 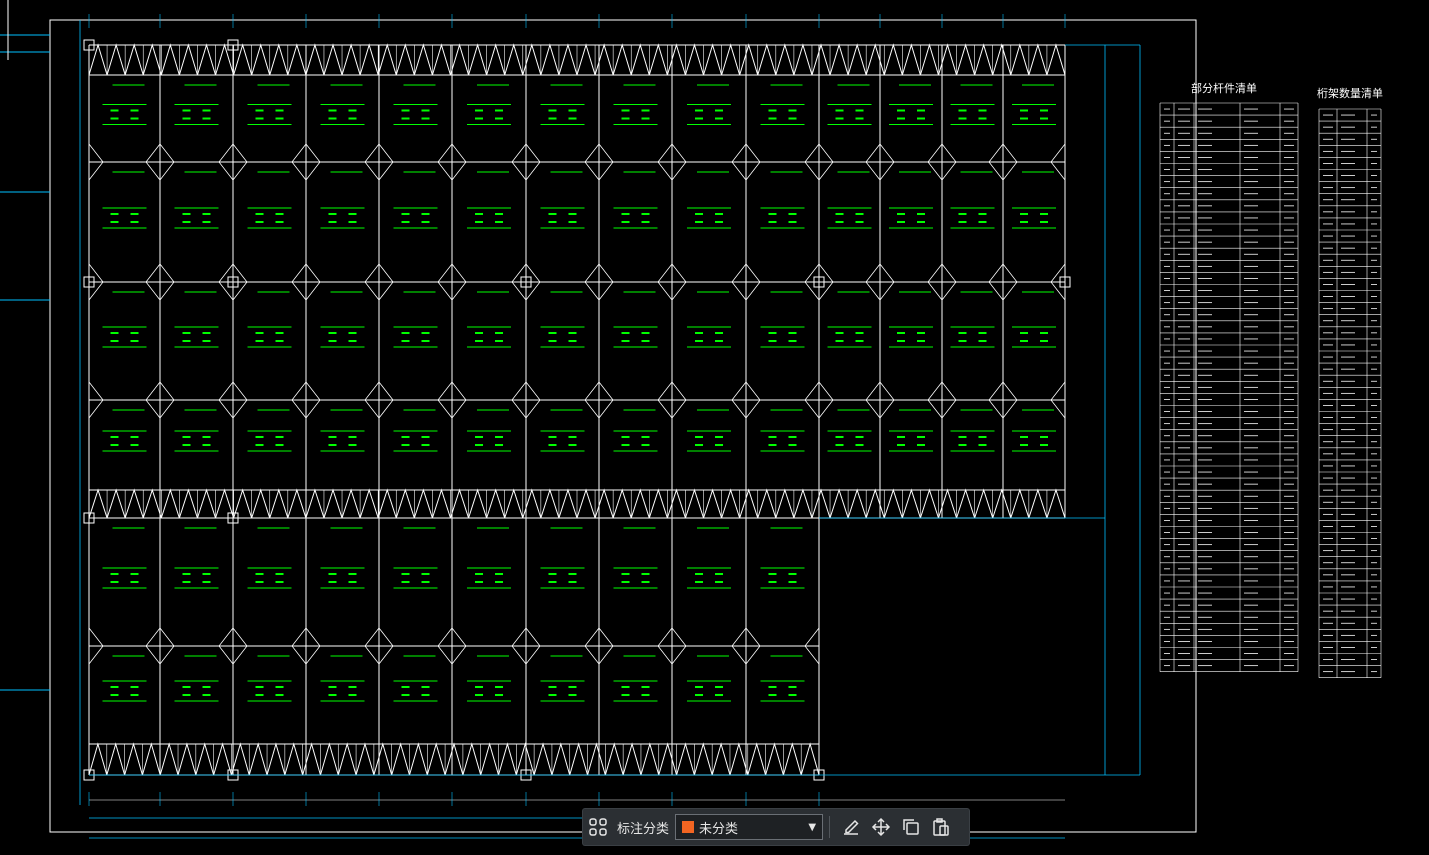 I want to click on grid-apps-icon, so click(x=598, y=827).